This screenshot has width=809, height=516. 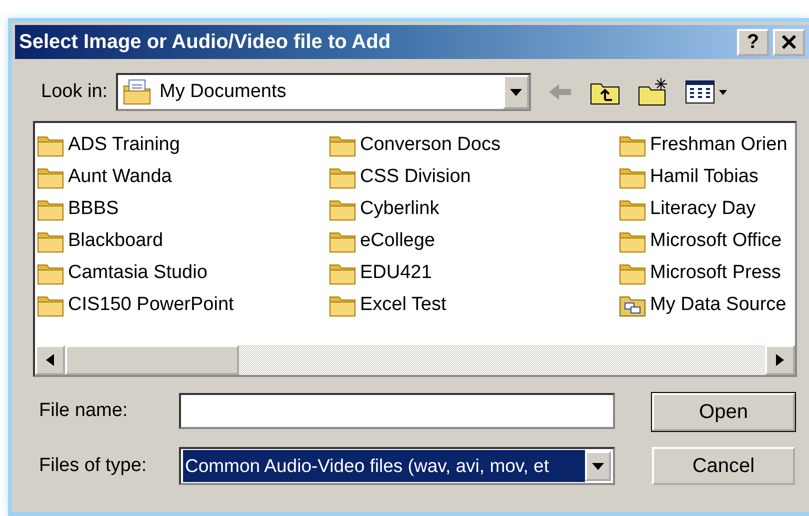 I want to click on file-item: ADS Training, so click(x=124, y=145).